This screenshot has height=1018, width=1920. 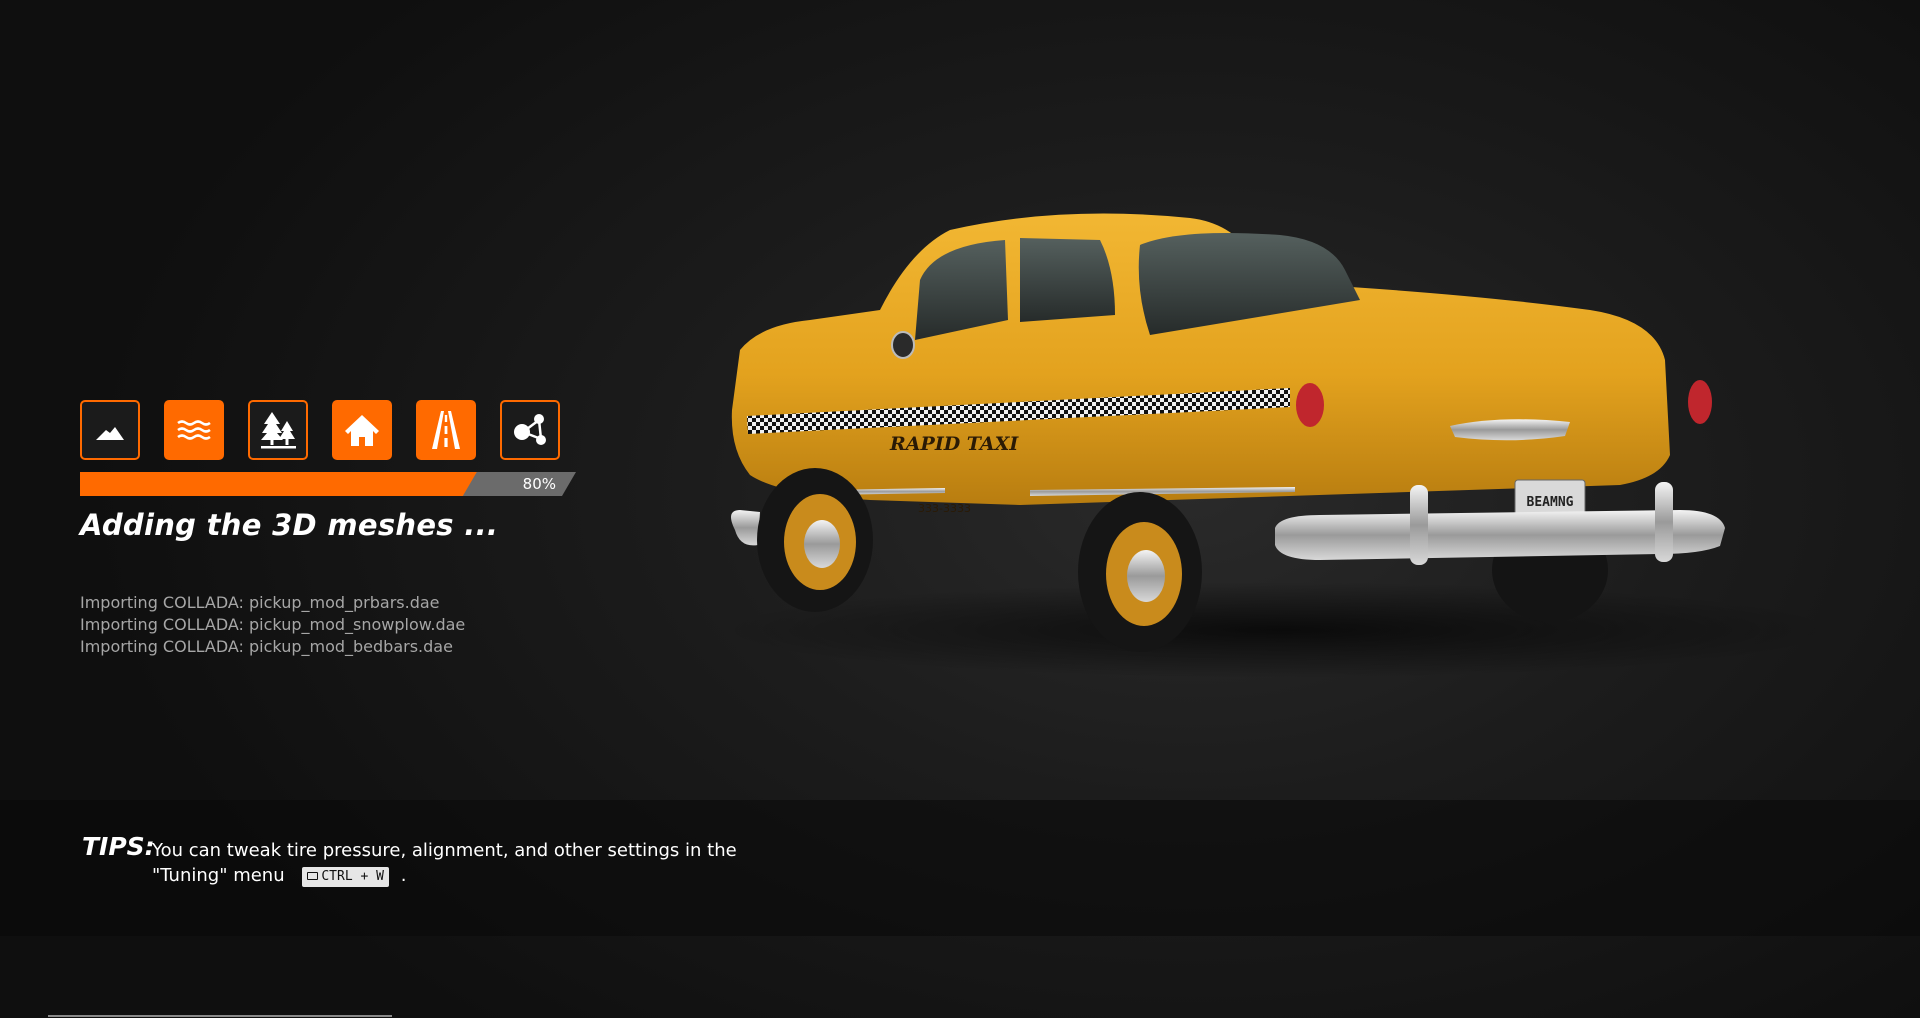 I want to click on stage-water, so click(x=194, y=430).